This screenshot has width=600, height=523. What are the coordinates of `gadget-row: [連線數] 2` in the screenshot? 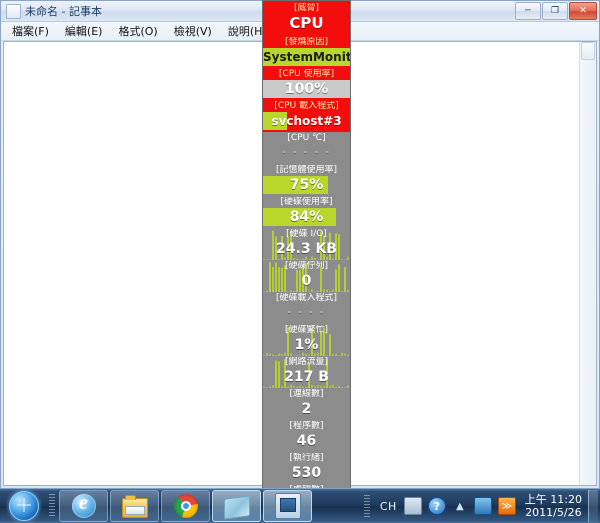 It's located at (306, 404).